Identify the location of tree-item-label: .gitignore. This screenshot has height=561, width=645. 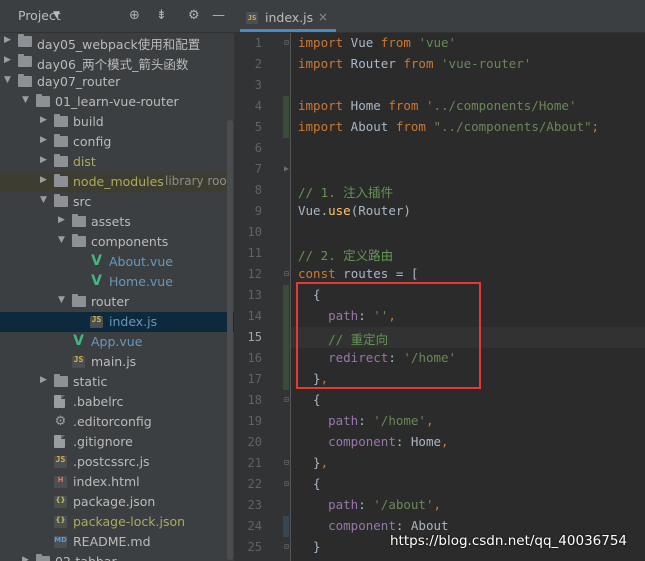
(103, 441).